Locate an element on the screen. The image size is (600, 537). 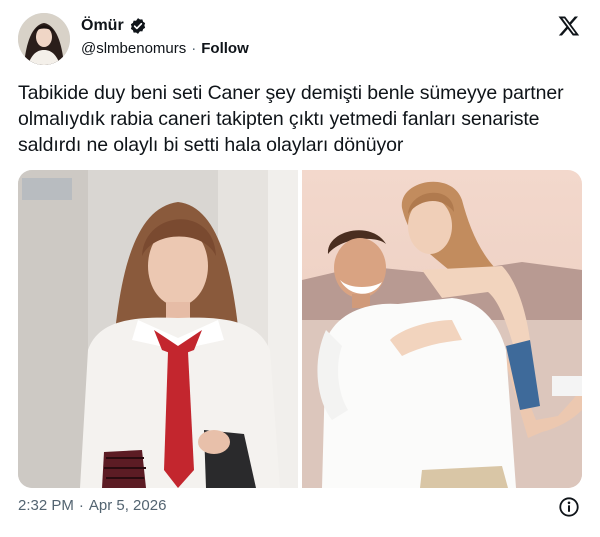
author-handle: @slmbenomurs is located at coordinates (133, 48).